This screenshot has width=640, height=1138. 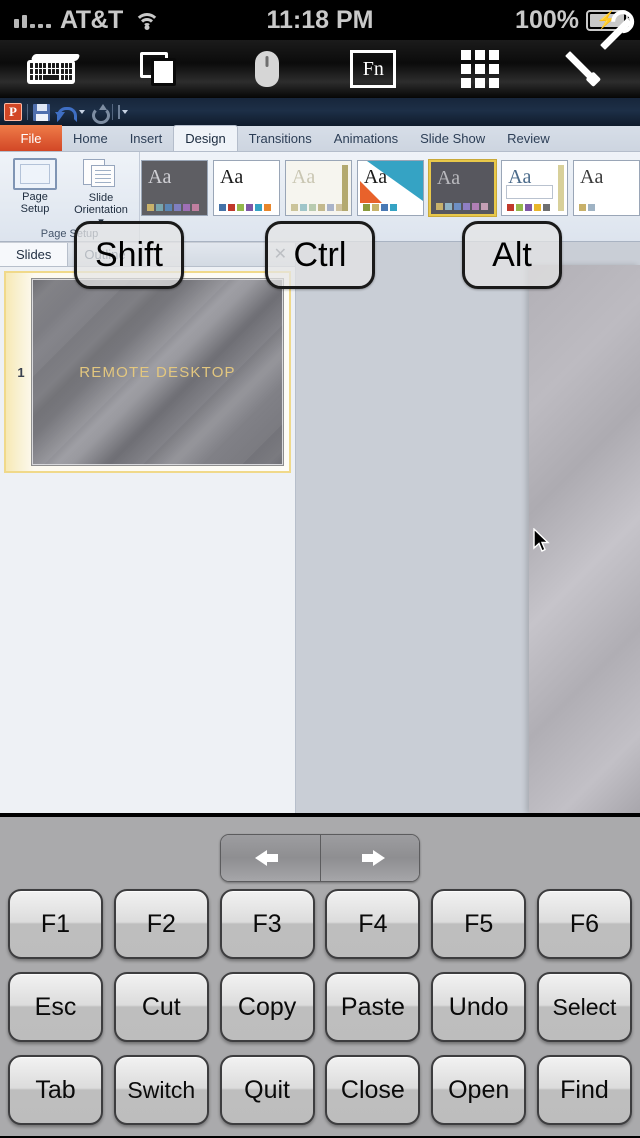 What do you see at coordinates (267, 1090) in the screenshot?
I see `key-quit: Quit` at bounding box center [267, 1090].